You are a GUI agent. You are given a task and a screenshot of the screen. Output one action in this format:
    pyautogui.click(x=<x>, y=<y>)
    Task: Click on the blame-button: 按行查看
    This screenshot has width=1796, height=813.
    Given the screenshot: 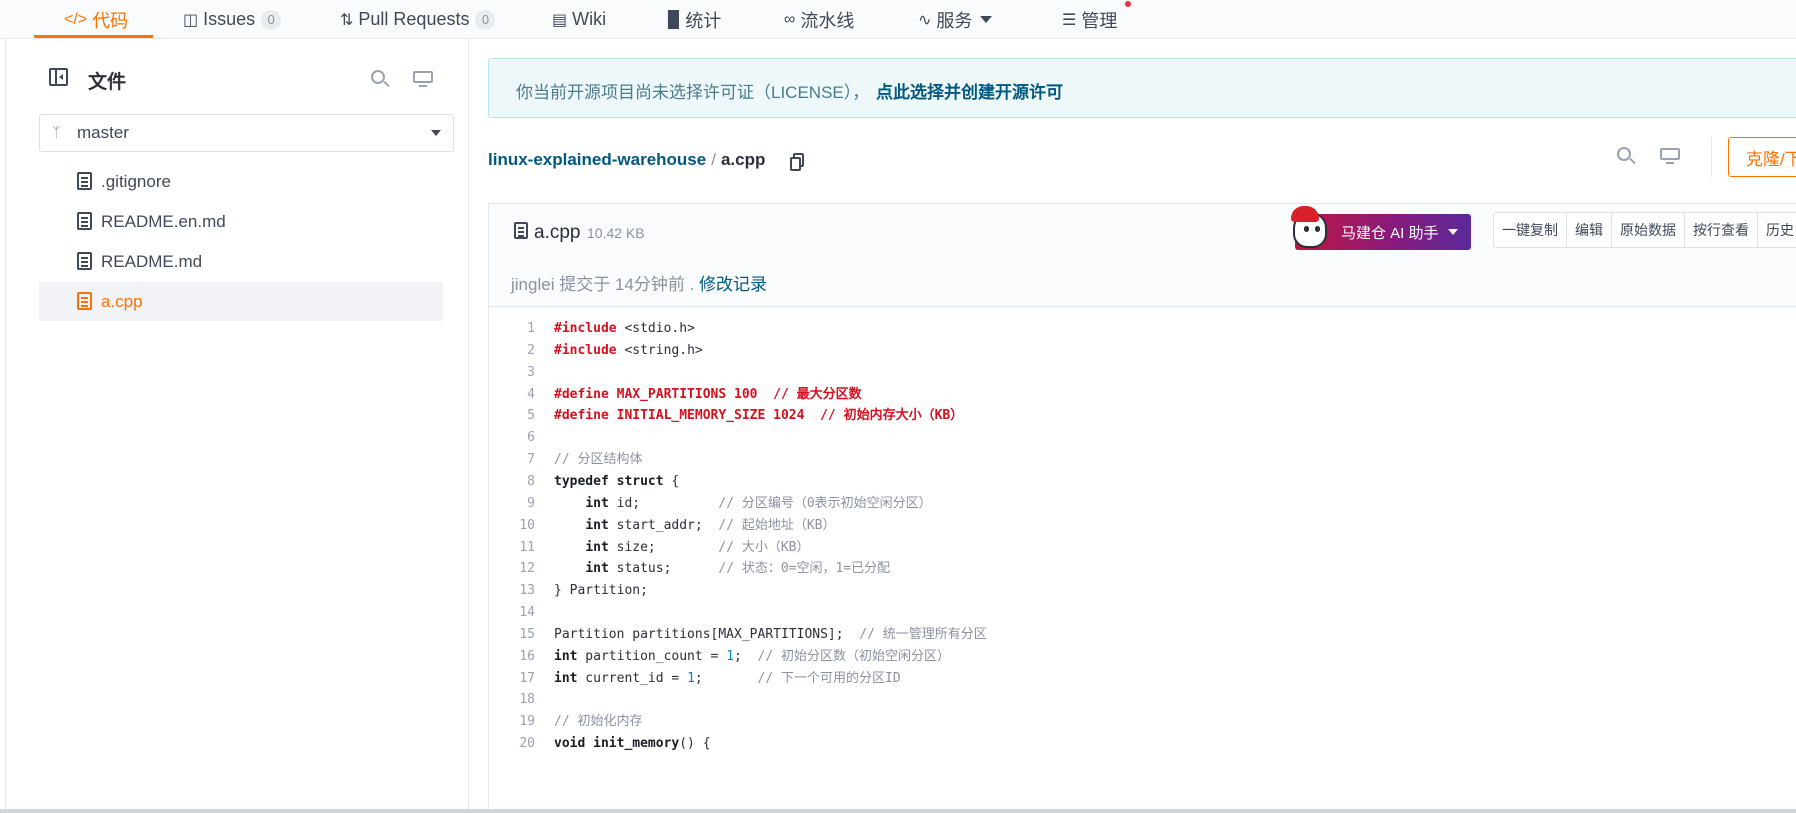 What is the action you would take?
    pyautogui.click(x=1721, y=230)
    